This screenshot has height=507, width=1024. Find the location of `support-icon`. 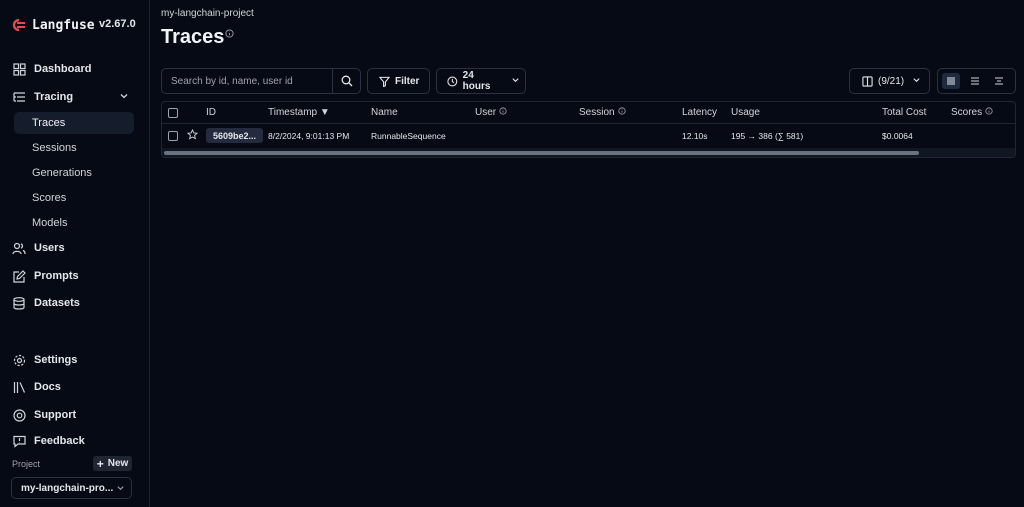

support-icon is located at coordinates (19, 415).